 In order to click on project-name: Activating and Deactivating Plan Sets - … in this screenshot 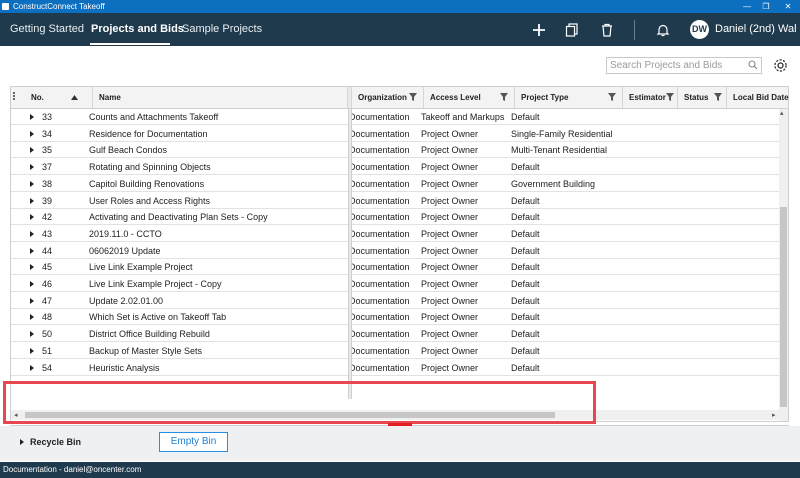, I will do `click(178, 217)`.